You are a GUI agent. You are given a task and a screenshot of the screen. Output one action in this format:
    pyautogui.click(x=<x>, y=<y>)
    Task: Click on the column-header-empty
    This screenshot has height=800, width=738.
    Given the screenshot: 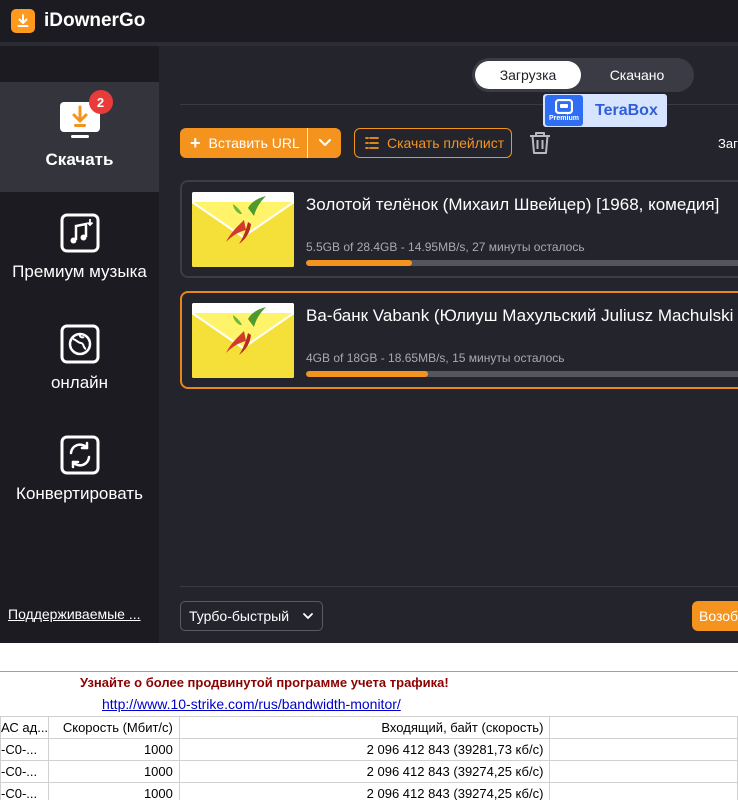 What is the action you would take?
    pyautogui.click(x=643, y=727)
    